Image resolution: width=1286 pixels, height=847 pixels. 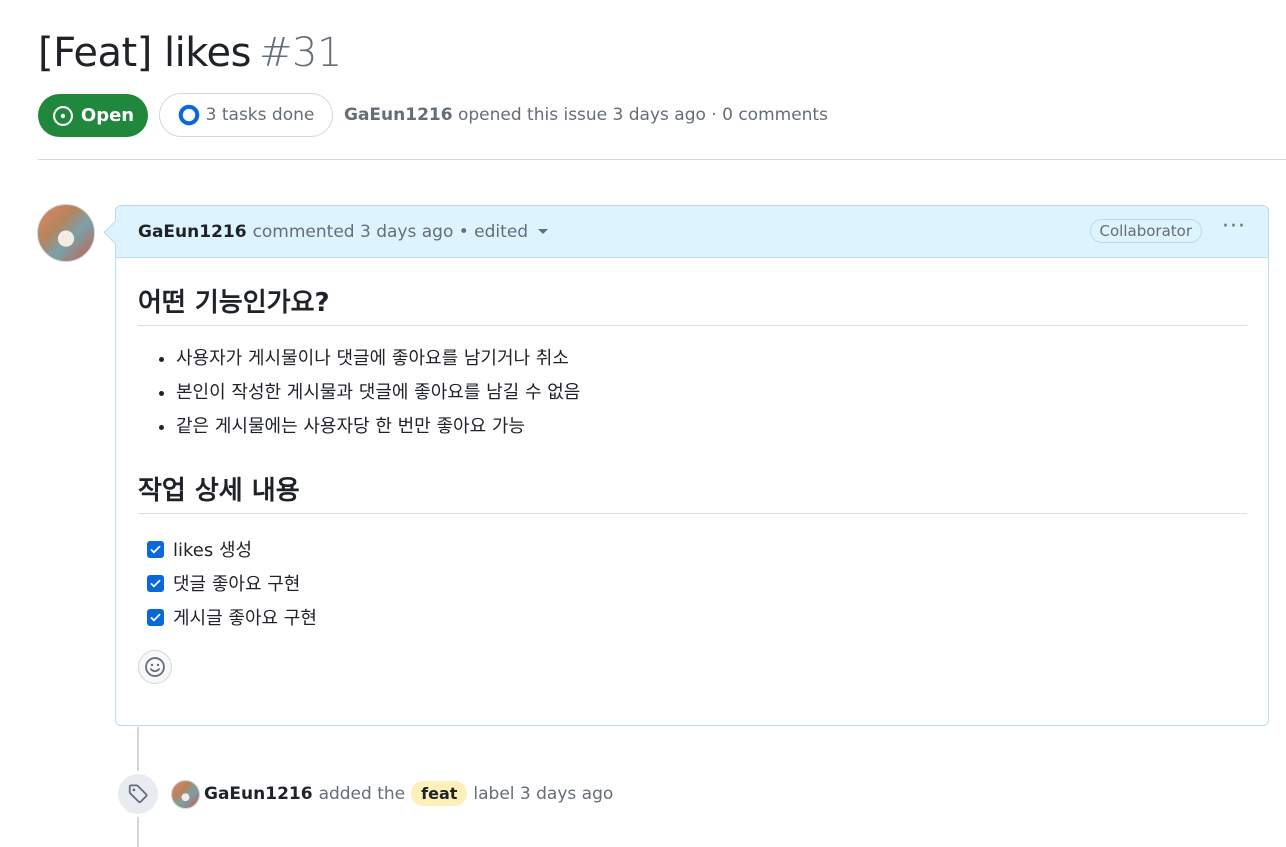 I want to click on issue-title-text: [Feat] likes, so click(x=144, y=53).